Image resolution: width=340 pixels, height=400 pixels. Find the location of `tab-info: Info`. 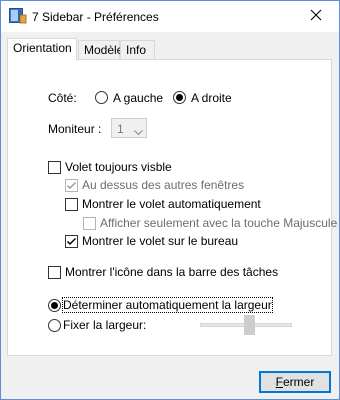

tab-info: Info is located at coordinates (137, 50).